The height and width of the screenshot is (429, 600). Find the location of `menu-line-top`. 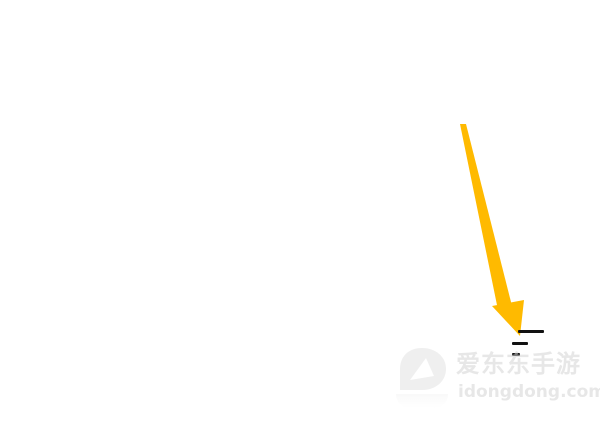

menu-line-top is located at coordinates (531, 331).